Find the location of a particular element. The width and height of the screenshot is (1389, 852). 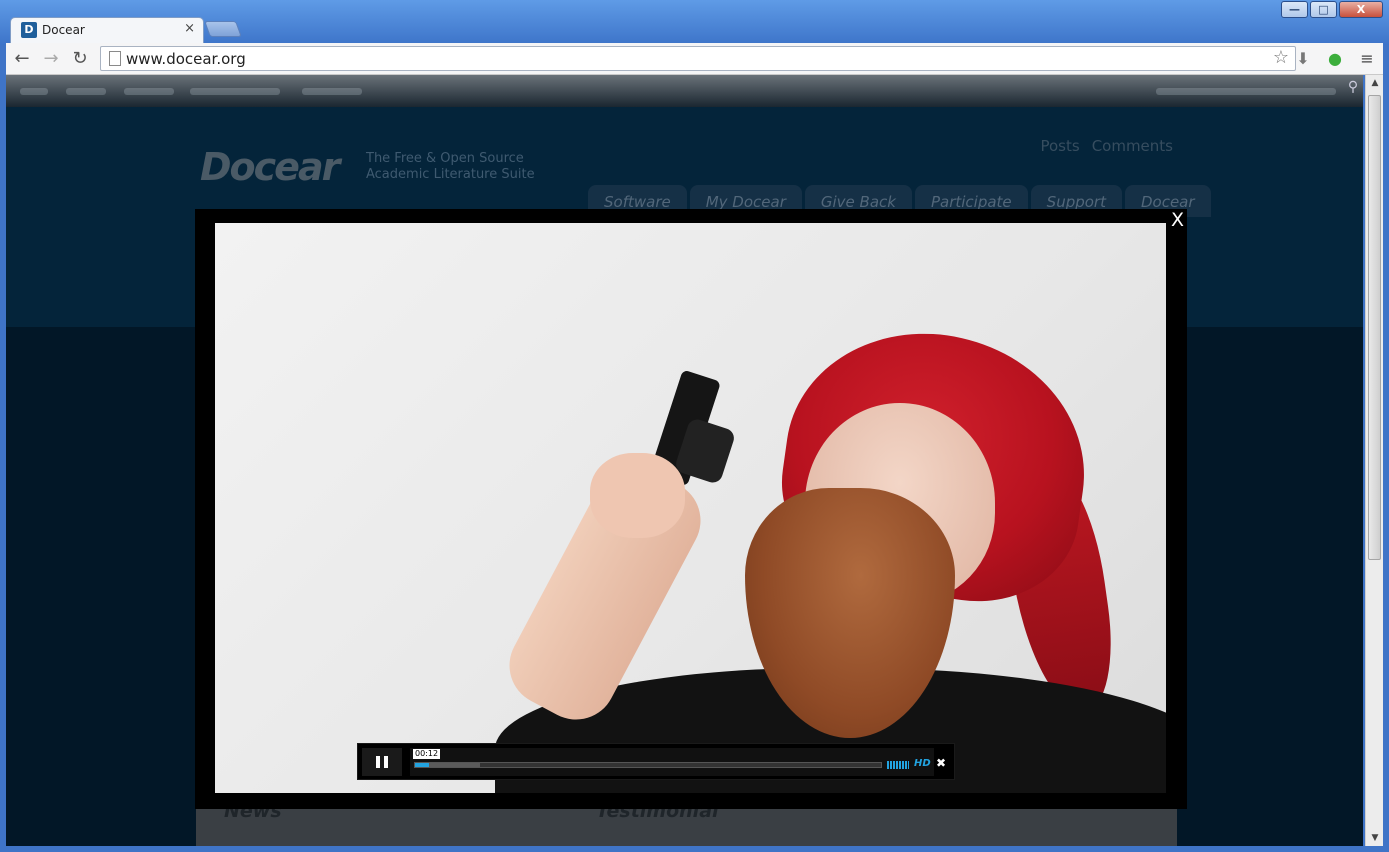

back-arrow-icon: ← is located at coordinates (22, 59).